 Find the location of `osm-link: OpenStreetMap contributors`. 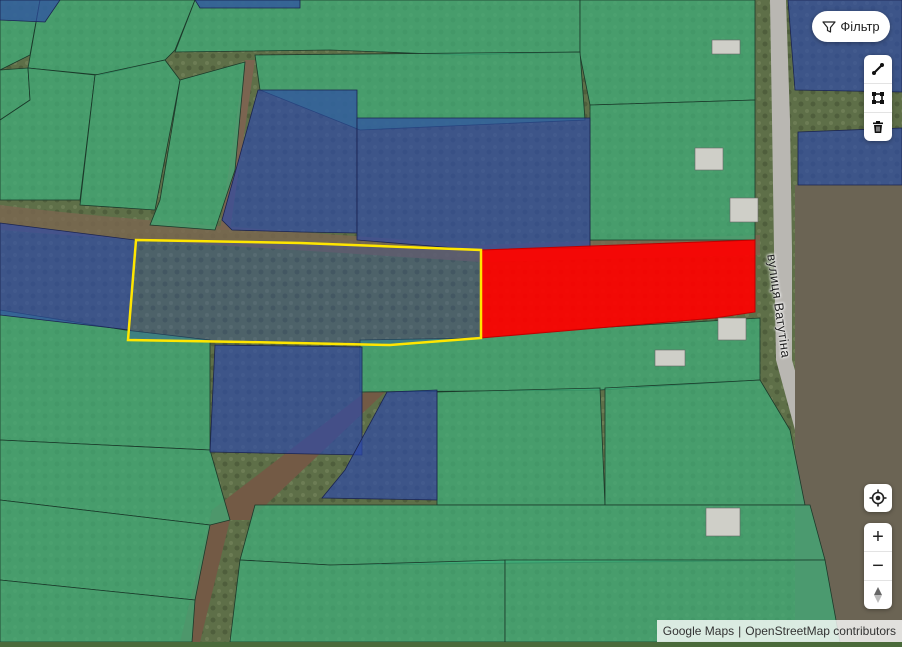

osm-link: OpenStreetMap contributors is located at coordinates (820, 631).